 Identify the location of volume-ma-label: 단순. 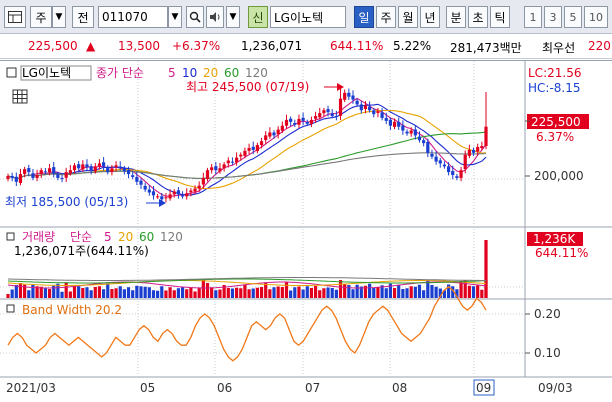
(81, 237).